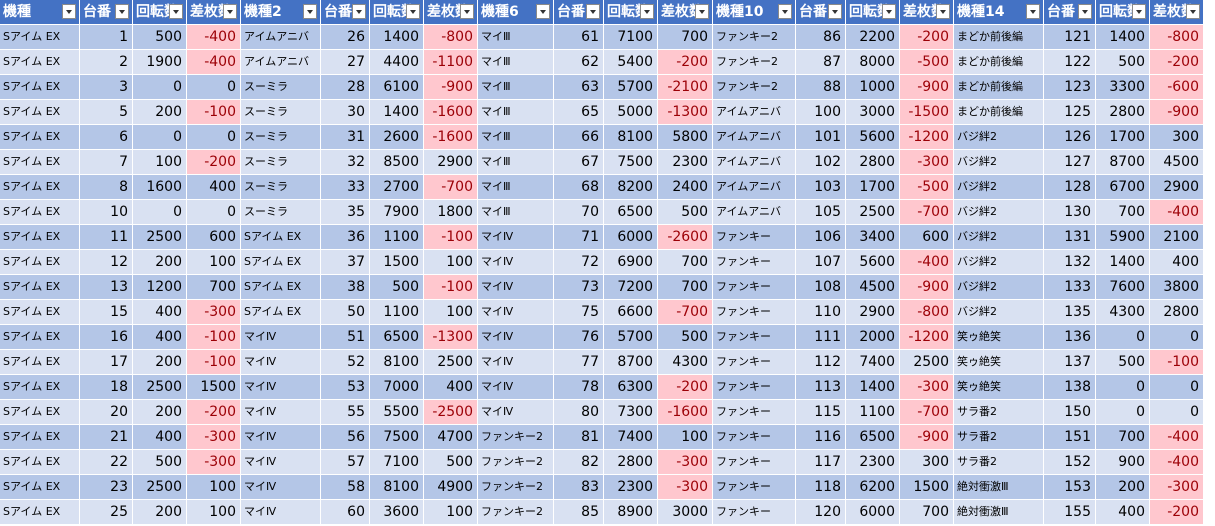 Image resolution: width=1215 pixels, height=526 pixels. I want to click on value-cell: -2500, so click(451, 412).